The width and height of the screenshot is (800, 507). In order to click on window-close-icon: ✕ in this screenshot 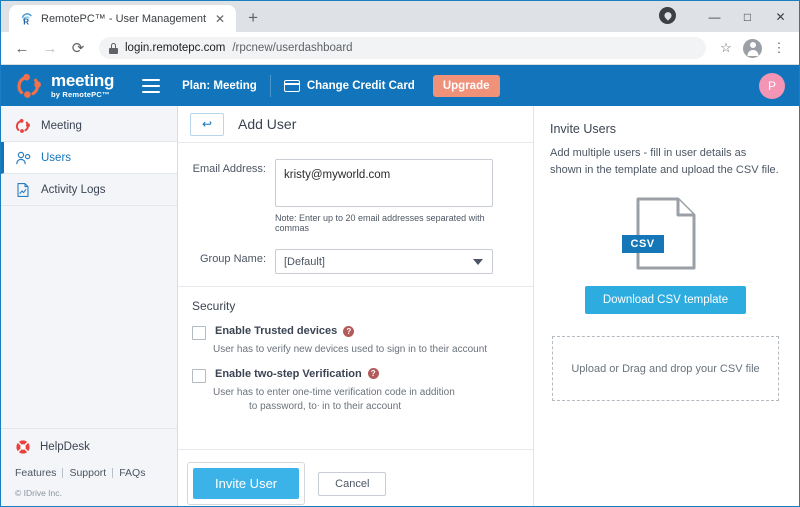, I will do `click(780, 16)`.